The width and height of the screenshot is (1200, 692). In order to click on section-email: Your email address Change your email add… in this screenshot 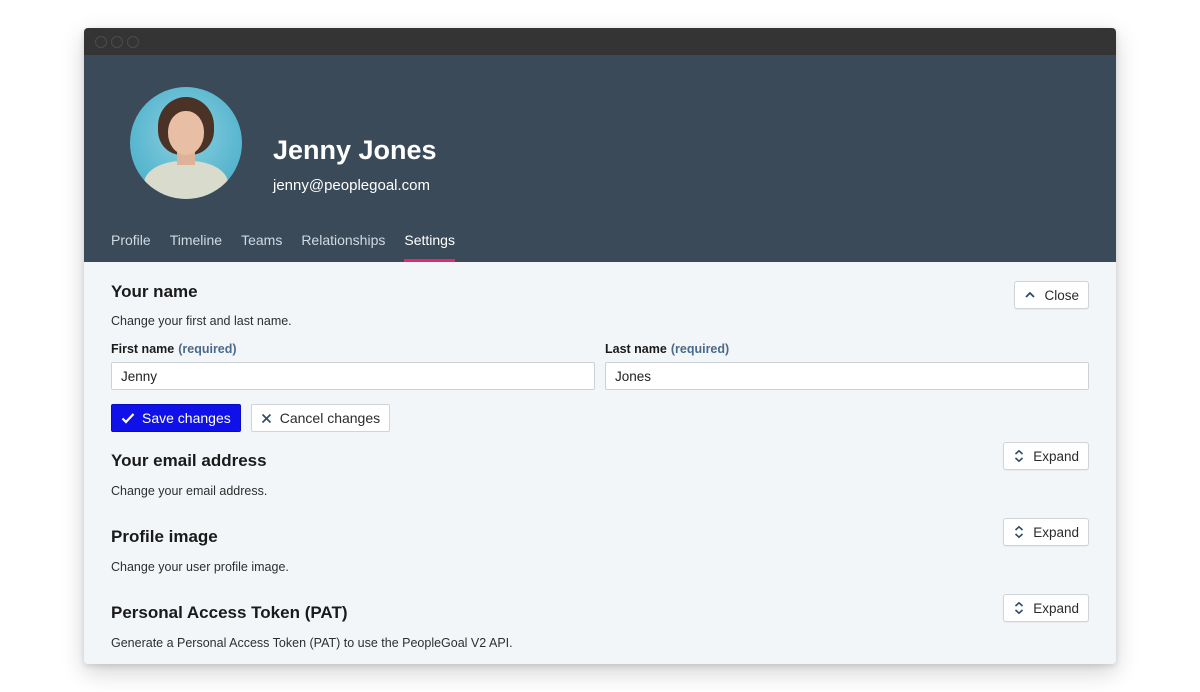, I will do `click(600, 470)`.